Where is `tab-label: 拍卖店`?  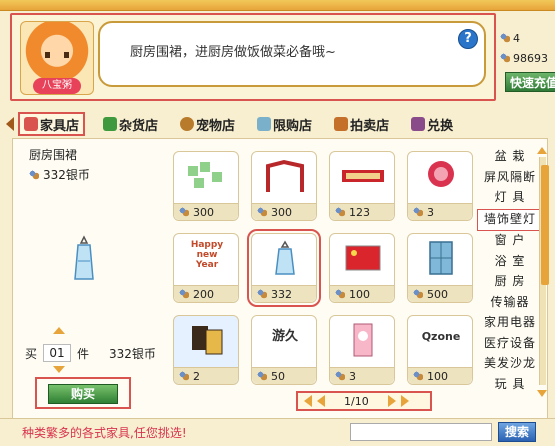
tab-label: 拍卖店 is located at coordinates (370, 126).